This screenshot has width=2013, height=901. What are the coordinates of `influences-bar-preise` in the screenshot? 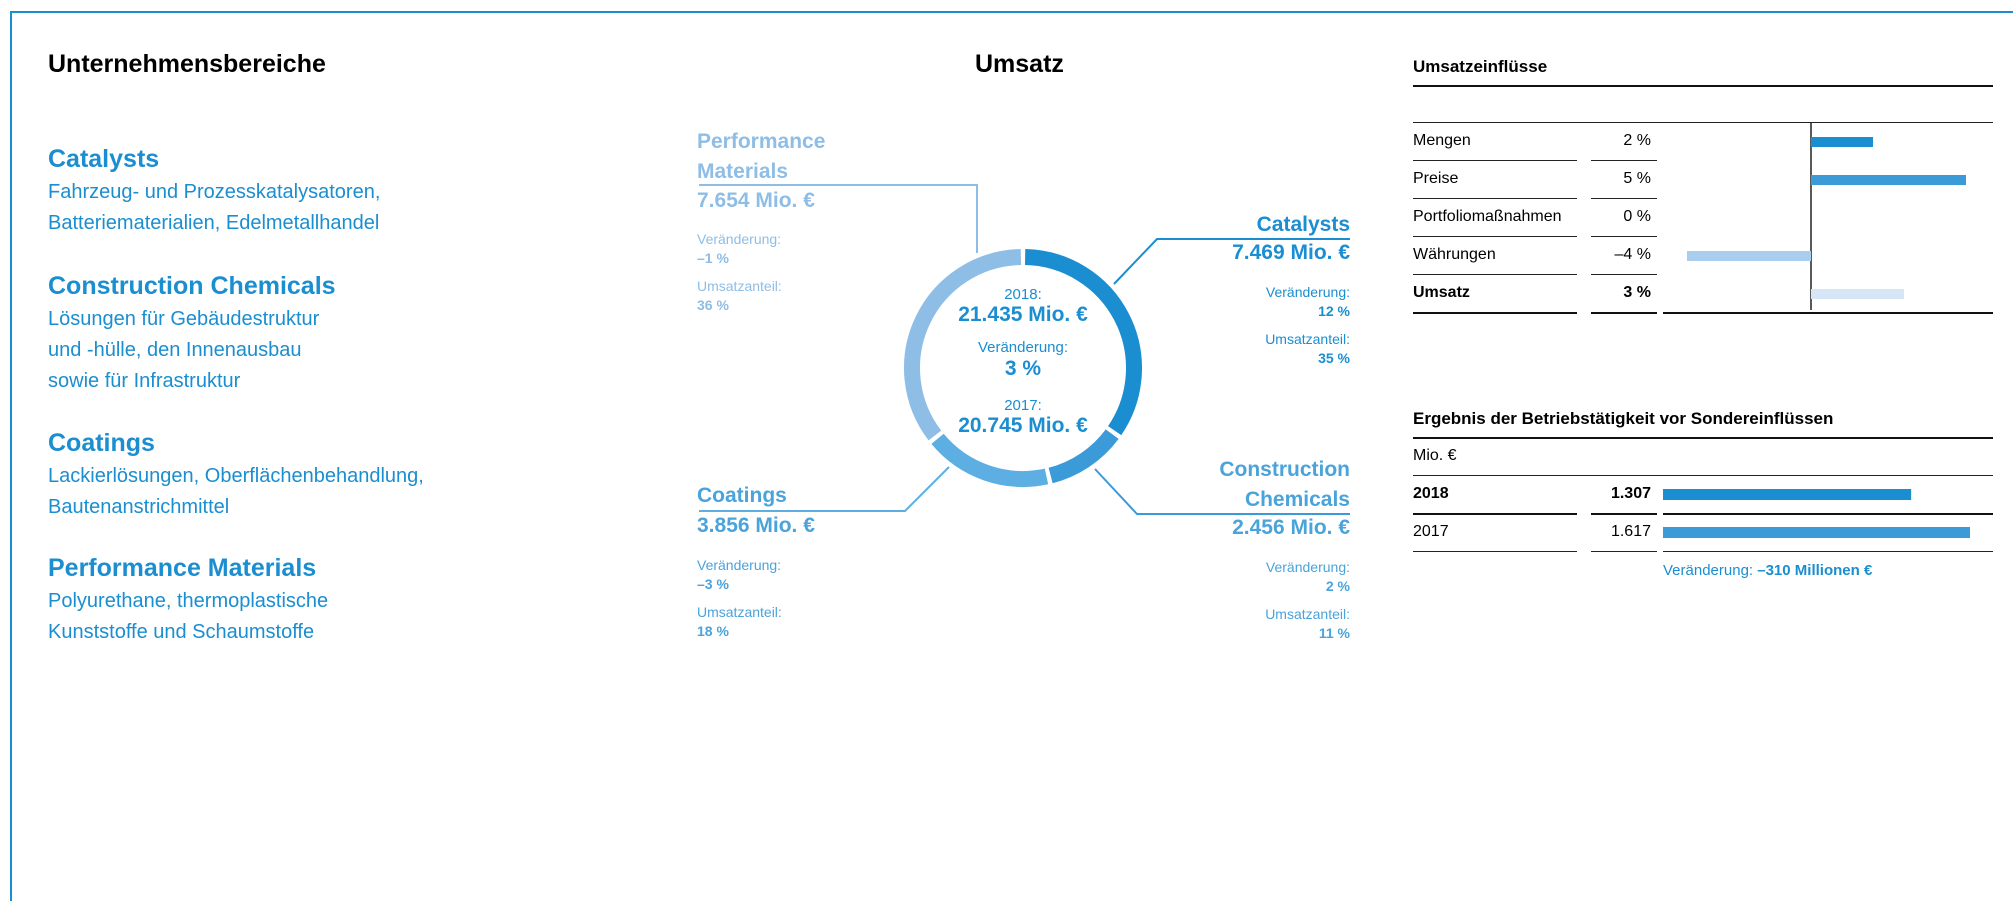 It's located at (1888, 180).